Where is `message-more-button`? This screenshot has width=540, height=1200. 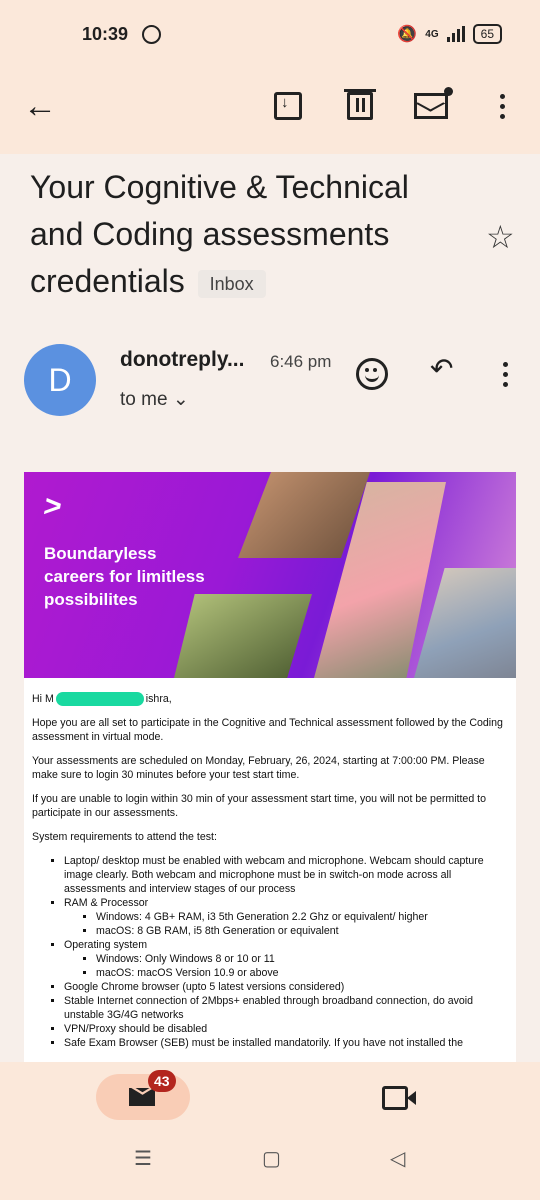 message-more-button is located at coordinates (505, 374).